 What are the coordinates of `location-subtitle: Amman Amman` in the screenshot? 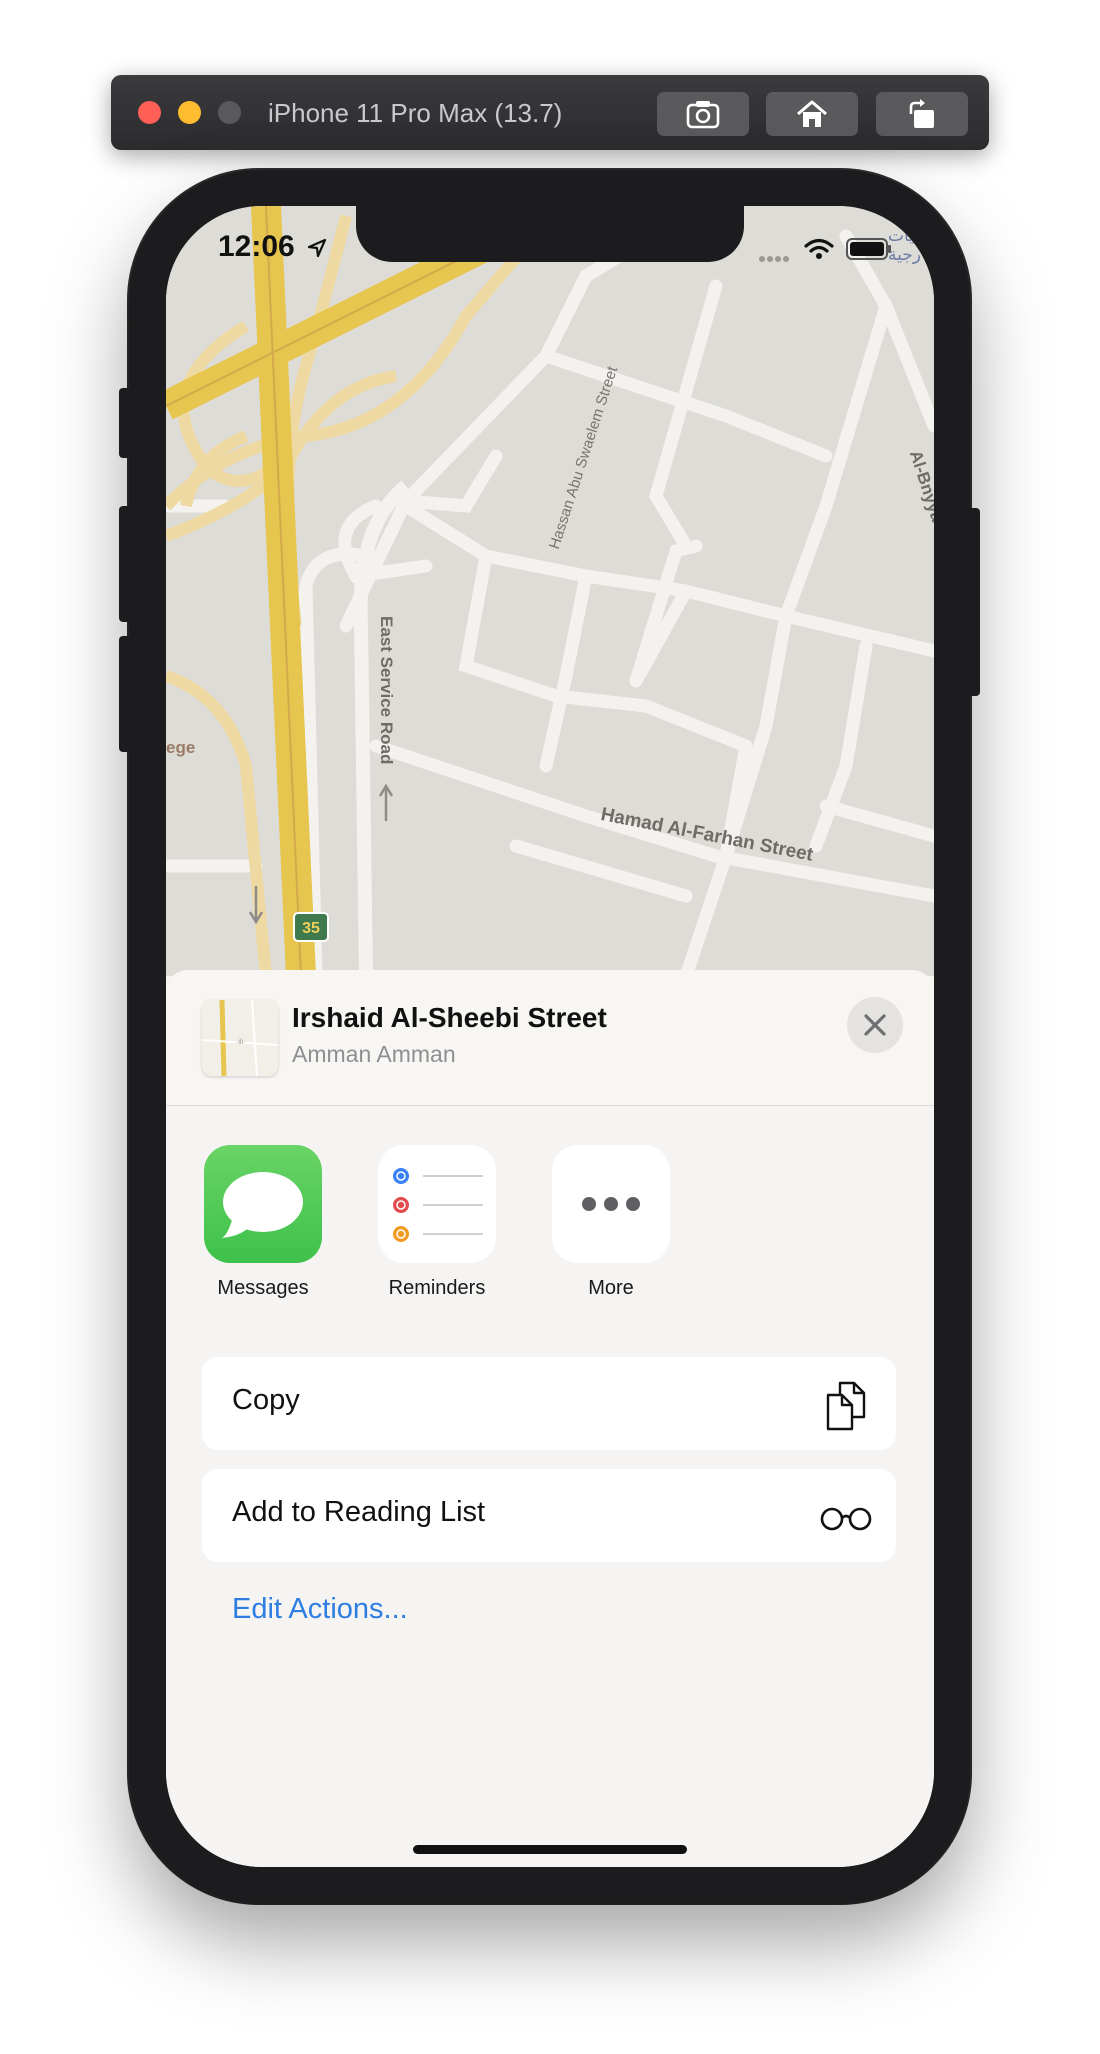 It's located at (374, 1054).